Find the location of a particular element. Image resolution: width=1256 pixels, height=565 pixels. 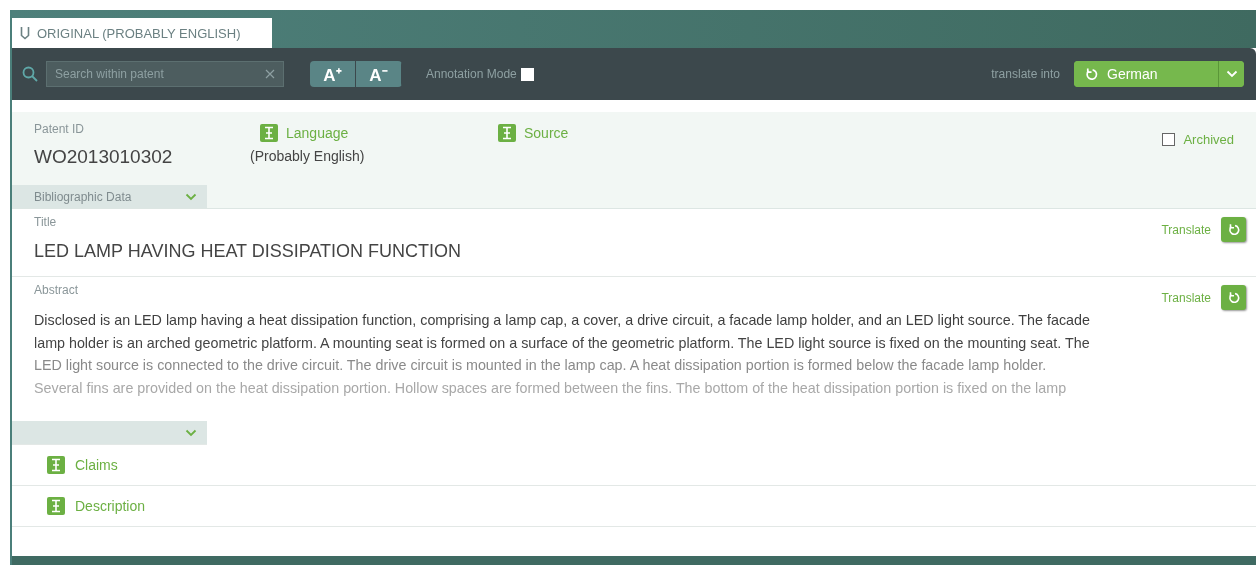

abstract-text: lamp holder is an arched geometric platform. A mounting seat is formed on a surface of the geometric platform. The LED light source is fixed on the mounting seat. The is located at coordinates (562, 343).